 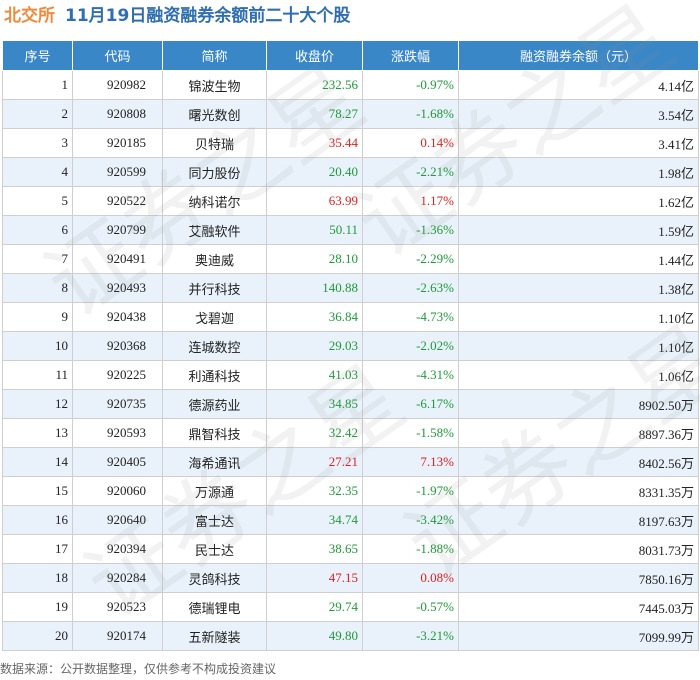 I want to click on table-row: 18 920284 灵鸽科技 47.15 0.08% 7850.16万, so click(x=350, y=578).